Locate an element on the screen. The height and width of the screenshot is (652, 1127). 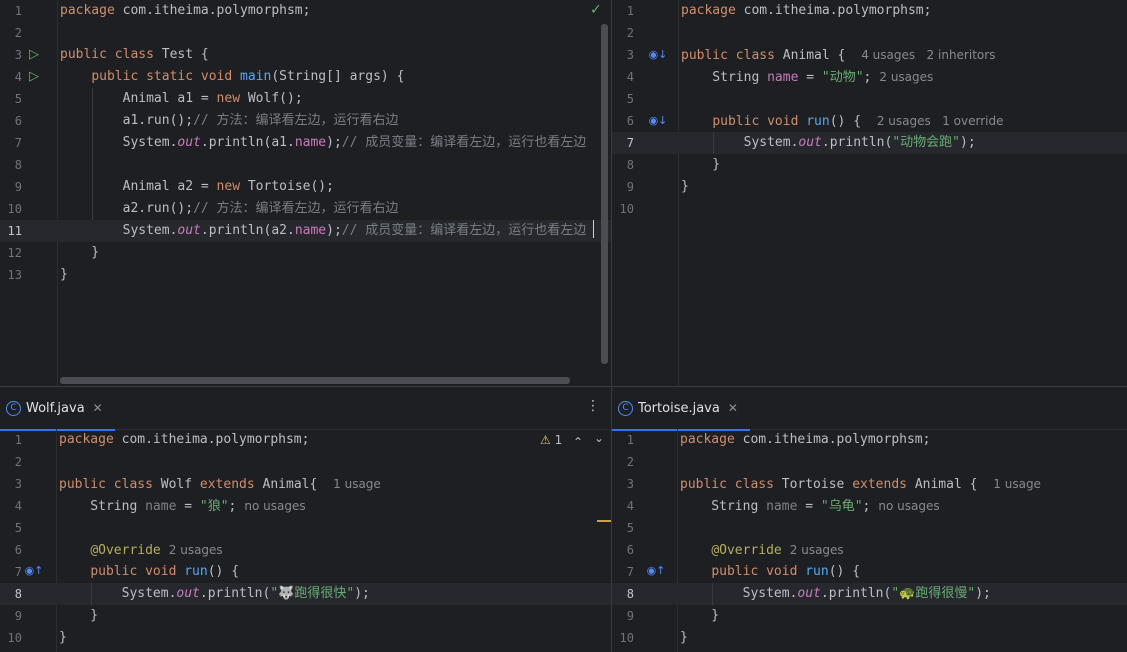
code-line: 12 } is located at coordinates (305, 253).